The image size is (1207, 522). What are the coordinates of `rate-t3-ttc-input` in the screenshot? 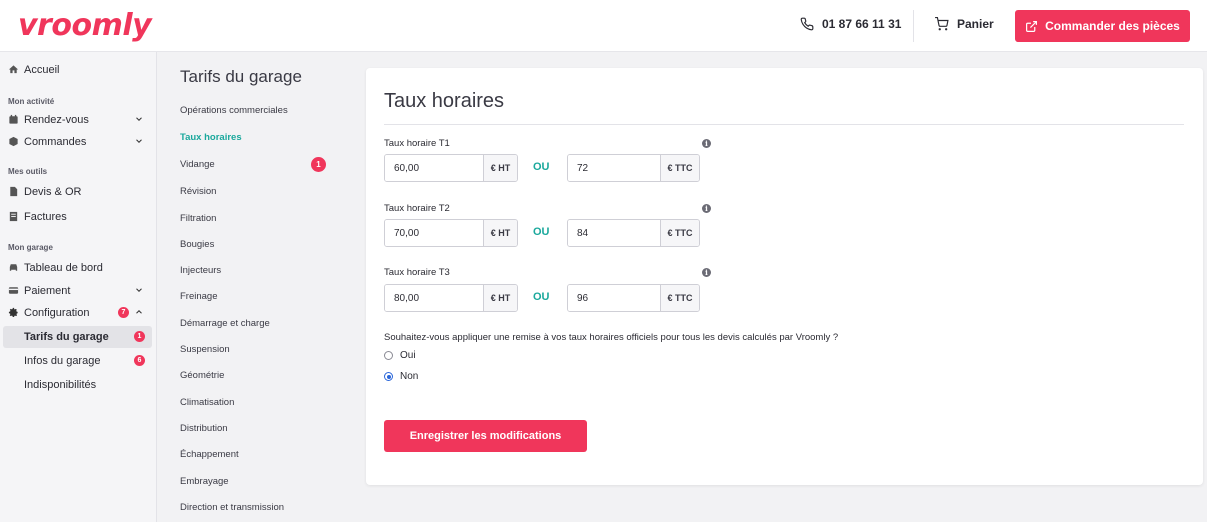 It's located at (614, 298).